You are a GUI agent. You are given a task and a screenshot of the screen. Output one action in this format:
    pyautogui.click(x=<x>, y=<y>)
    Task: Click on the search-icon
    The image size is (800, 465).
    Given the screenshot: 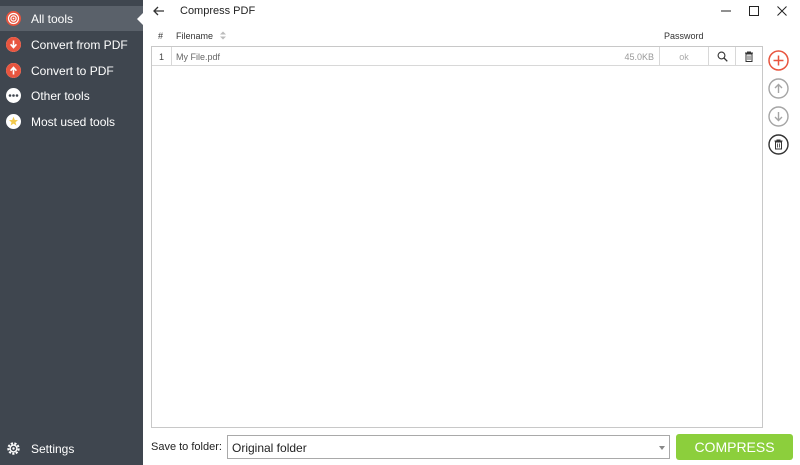 What is the action you would take?
    pyautogui.click(x=722, y=56)
    